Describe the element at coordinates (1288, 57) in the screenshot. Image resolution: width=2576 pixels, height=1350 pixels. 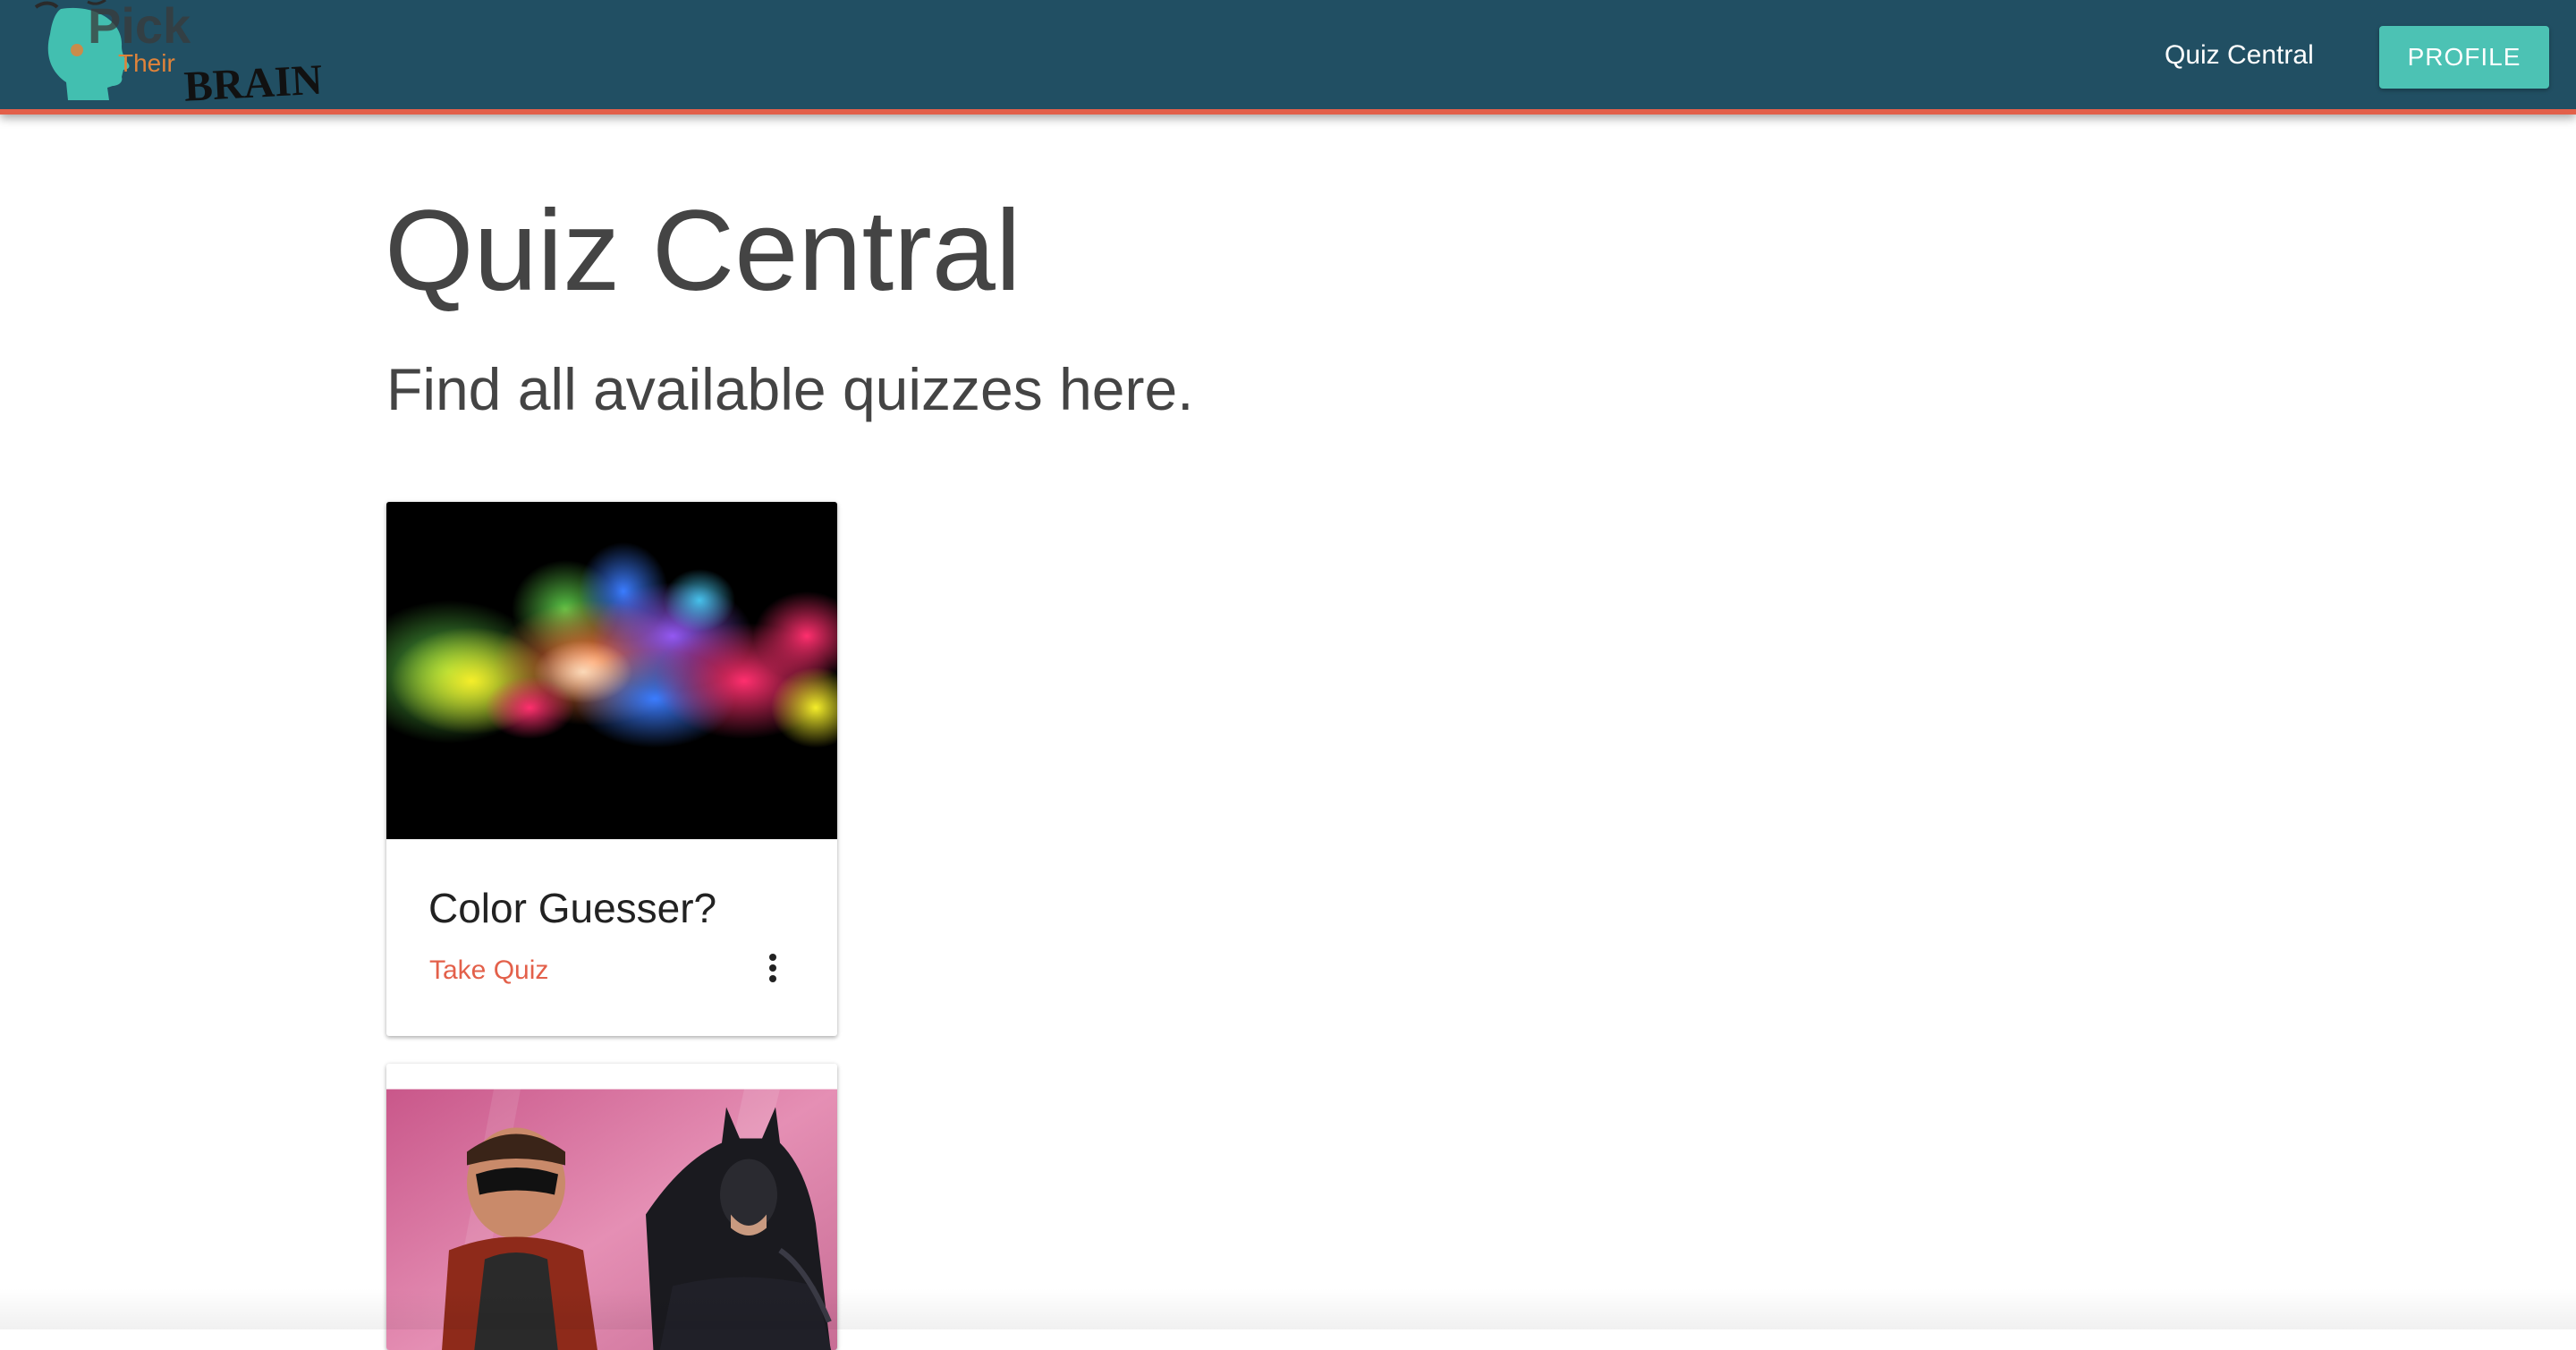
I see `top-navbar: Pick Their BRAIN Quiz Central PROFILE` at that location.